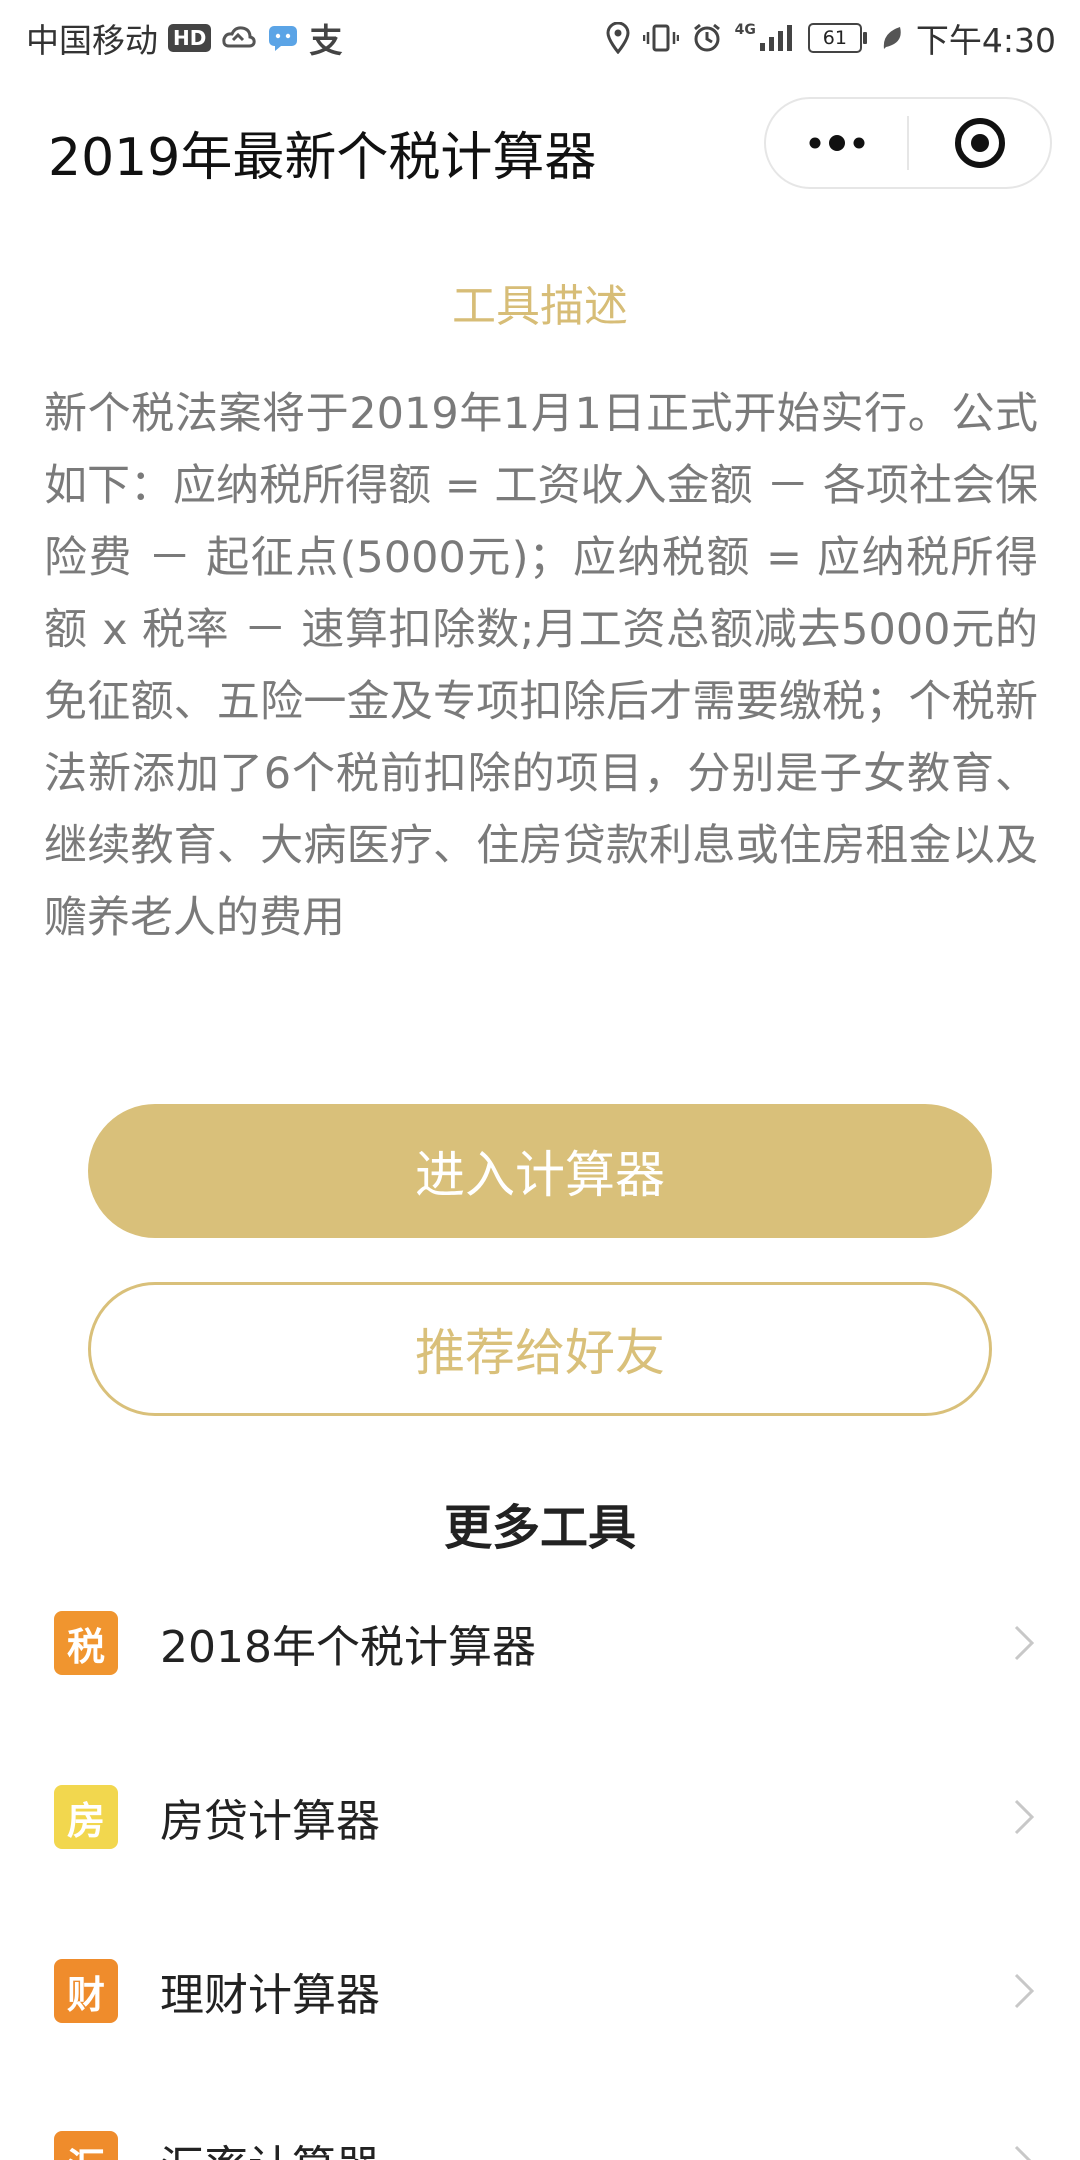 Image resolution: width=1080 pixels, height=2160 pixels. What do you see at coordinates (86, 1991) in the screenshot?
I see `finance-badge-icon: 财` at bounding box center [86, 1991].